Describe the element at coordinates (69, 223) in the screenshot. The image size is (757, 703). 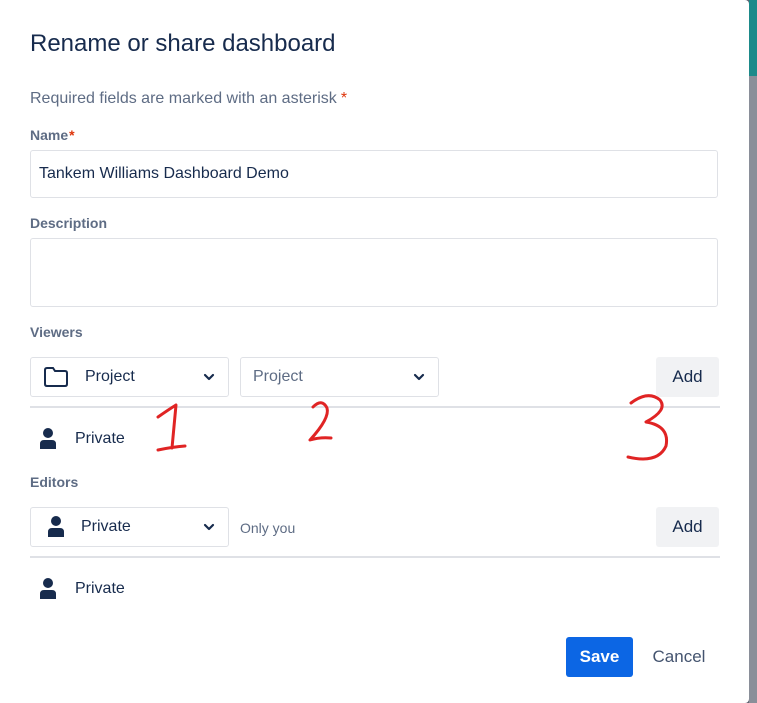
I see `description-label: Description` at that location.